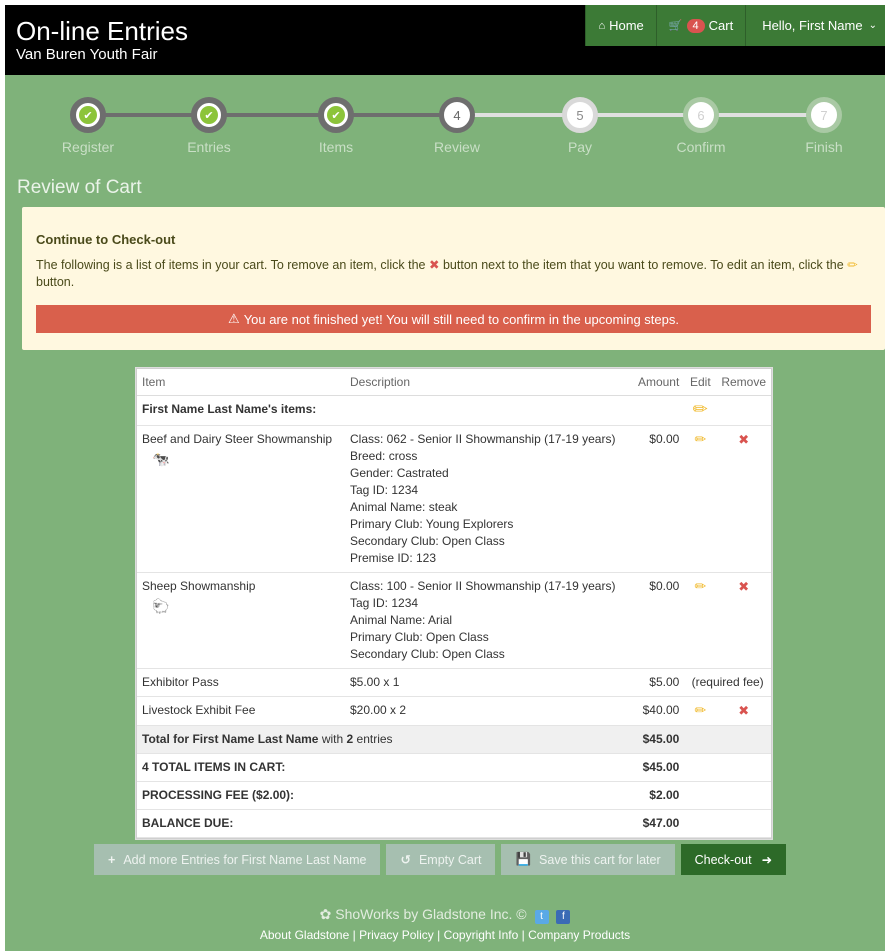  I want to click on checkout-label: Check-out, so click(723, 859).